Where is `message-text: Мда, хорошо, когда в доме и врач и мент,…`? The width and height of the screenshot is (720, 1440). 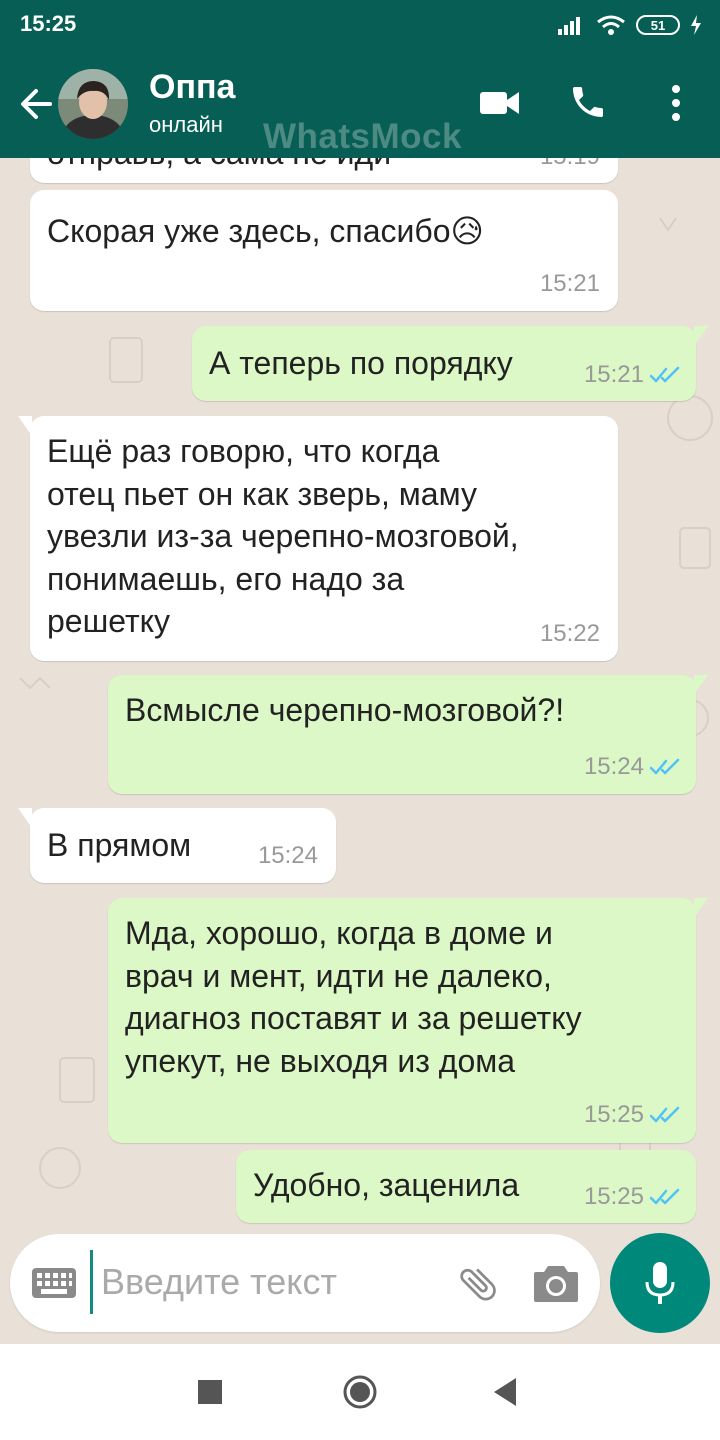
message-text: Мда, хорошо, когда в доме и врач и мент,… is located at coordinates (353, 997).